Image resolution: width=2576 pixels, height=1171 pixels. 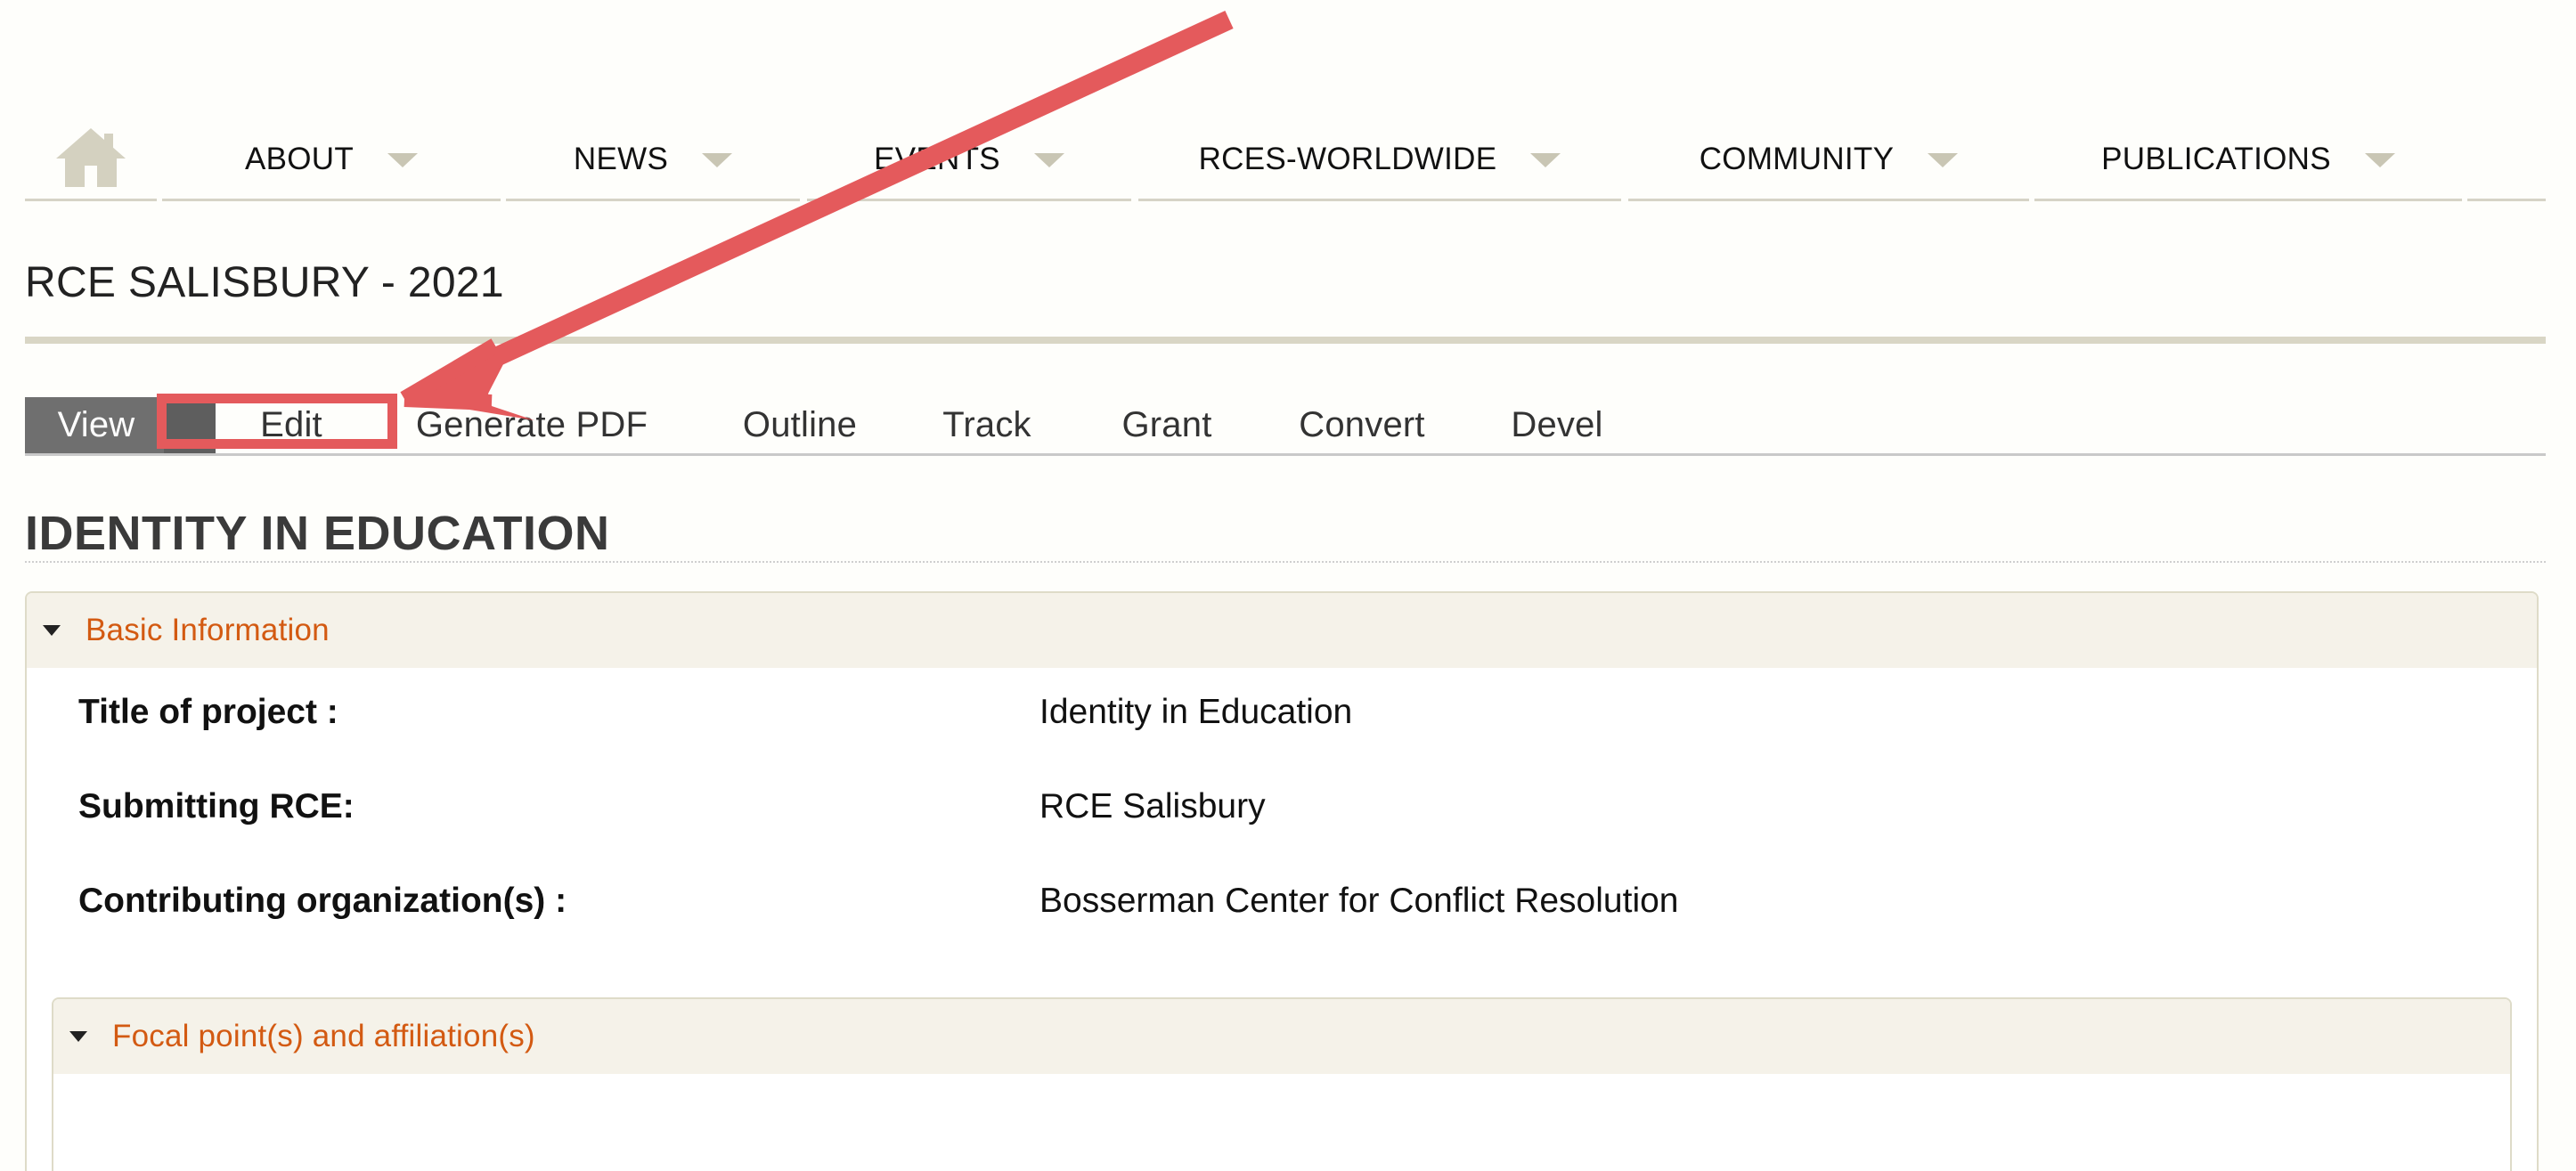 I want to click on focal-points-toggle: Focal point(s) and affiliation(s), so click(x=1282, y=1036).